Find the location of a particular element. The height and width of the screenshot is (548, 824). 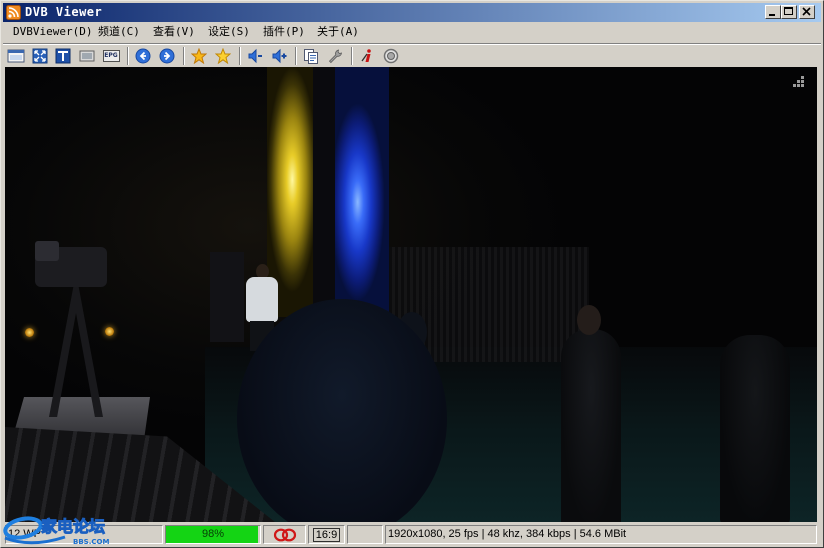

maximize-icon is located at coordinates (788, 11).